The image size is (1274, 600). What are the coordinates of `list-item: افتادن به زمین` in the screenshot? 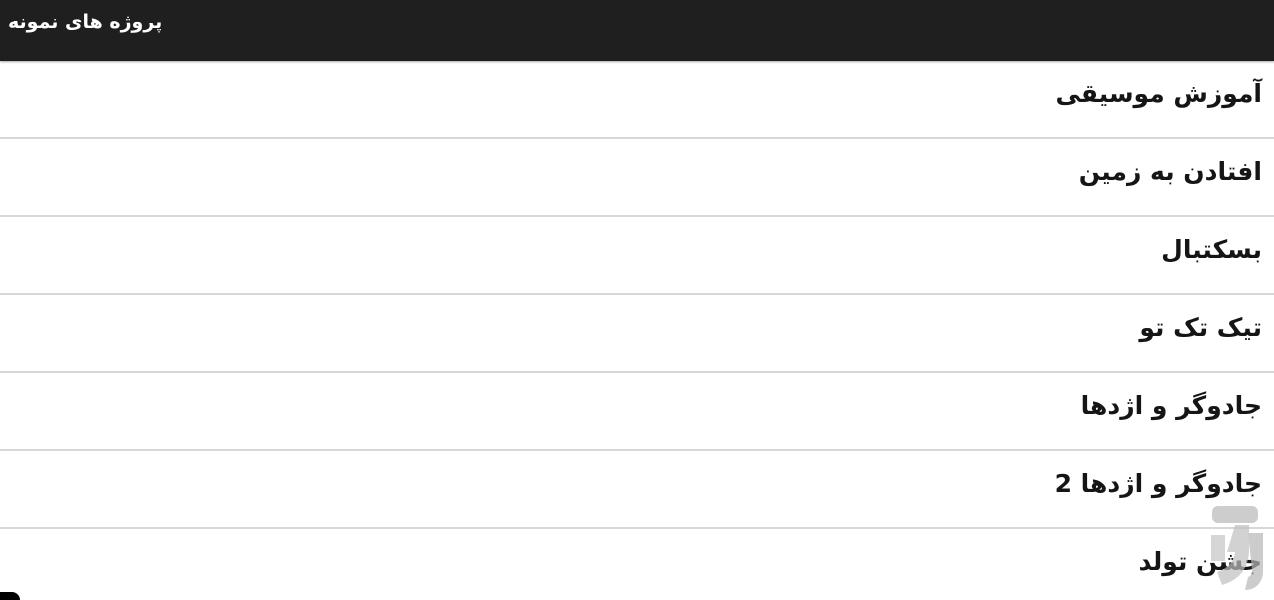 It's located at (637, 178).